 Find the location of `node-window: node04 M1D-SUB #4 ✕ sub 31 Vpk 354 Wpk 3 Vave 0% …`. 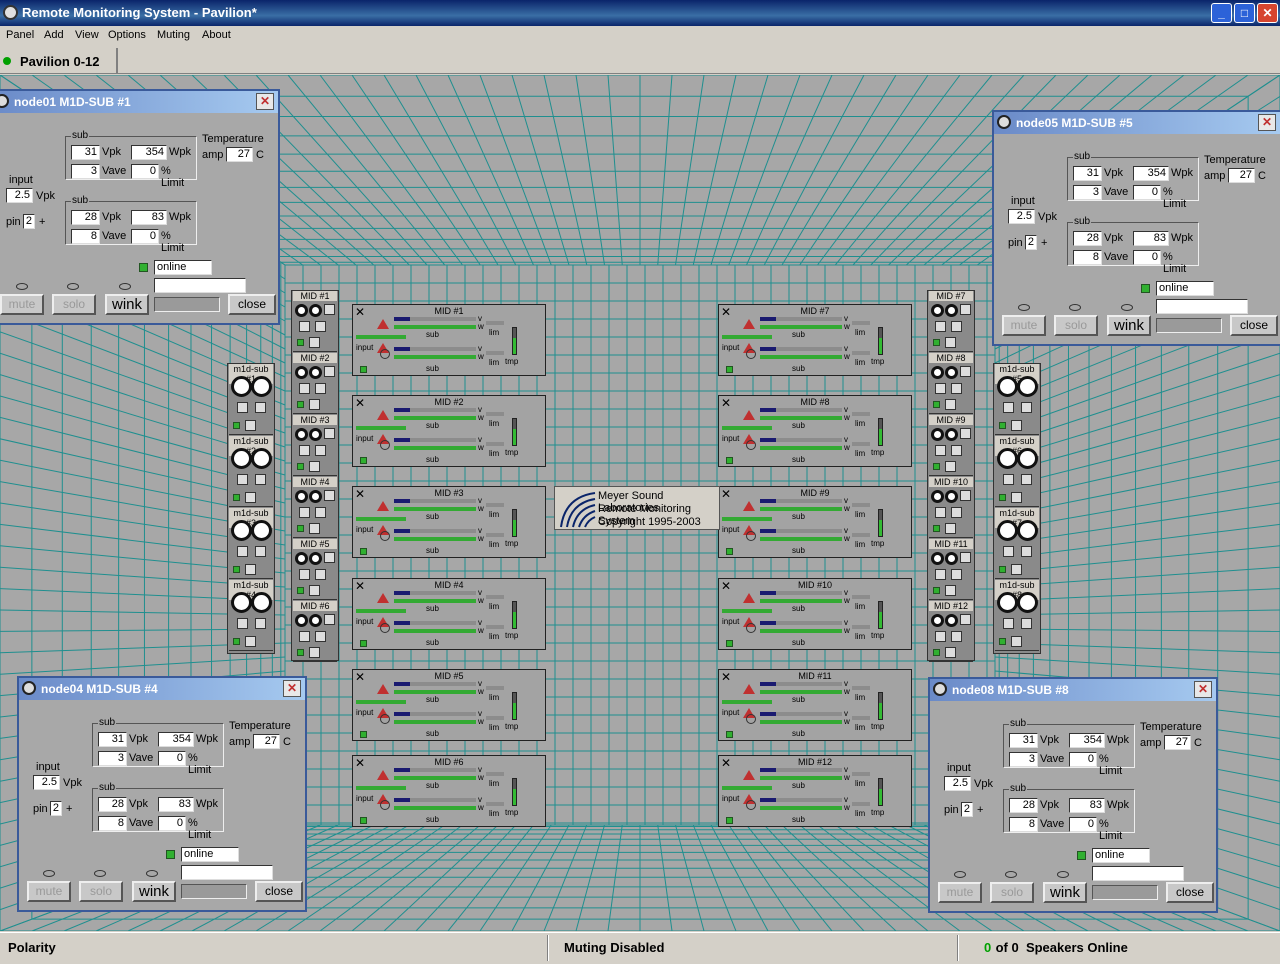

node-window: node04 M1D-SUB #4 ✕ sub 31 Vpk 354 Wpk 3 Vave 0% … is located at coordinates (162, 794).